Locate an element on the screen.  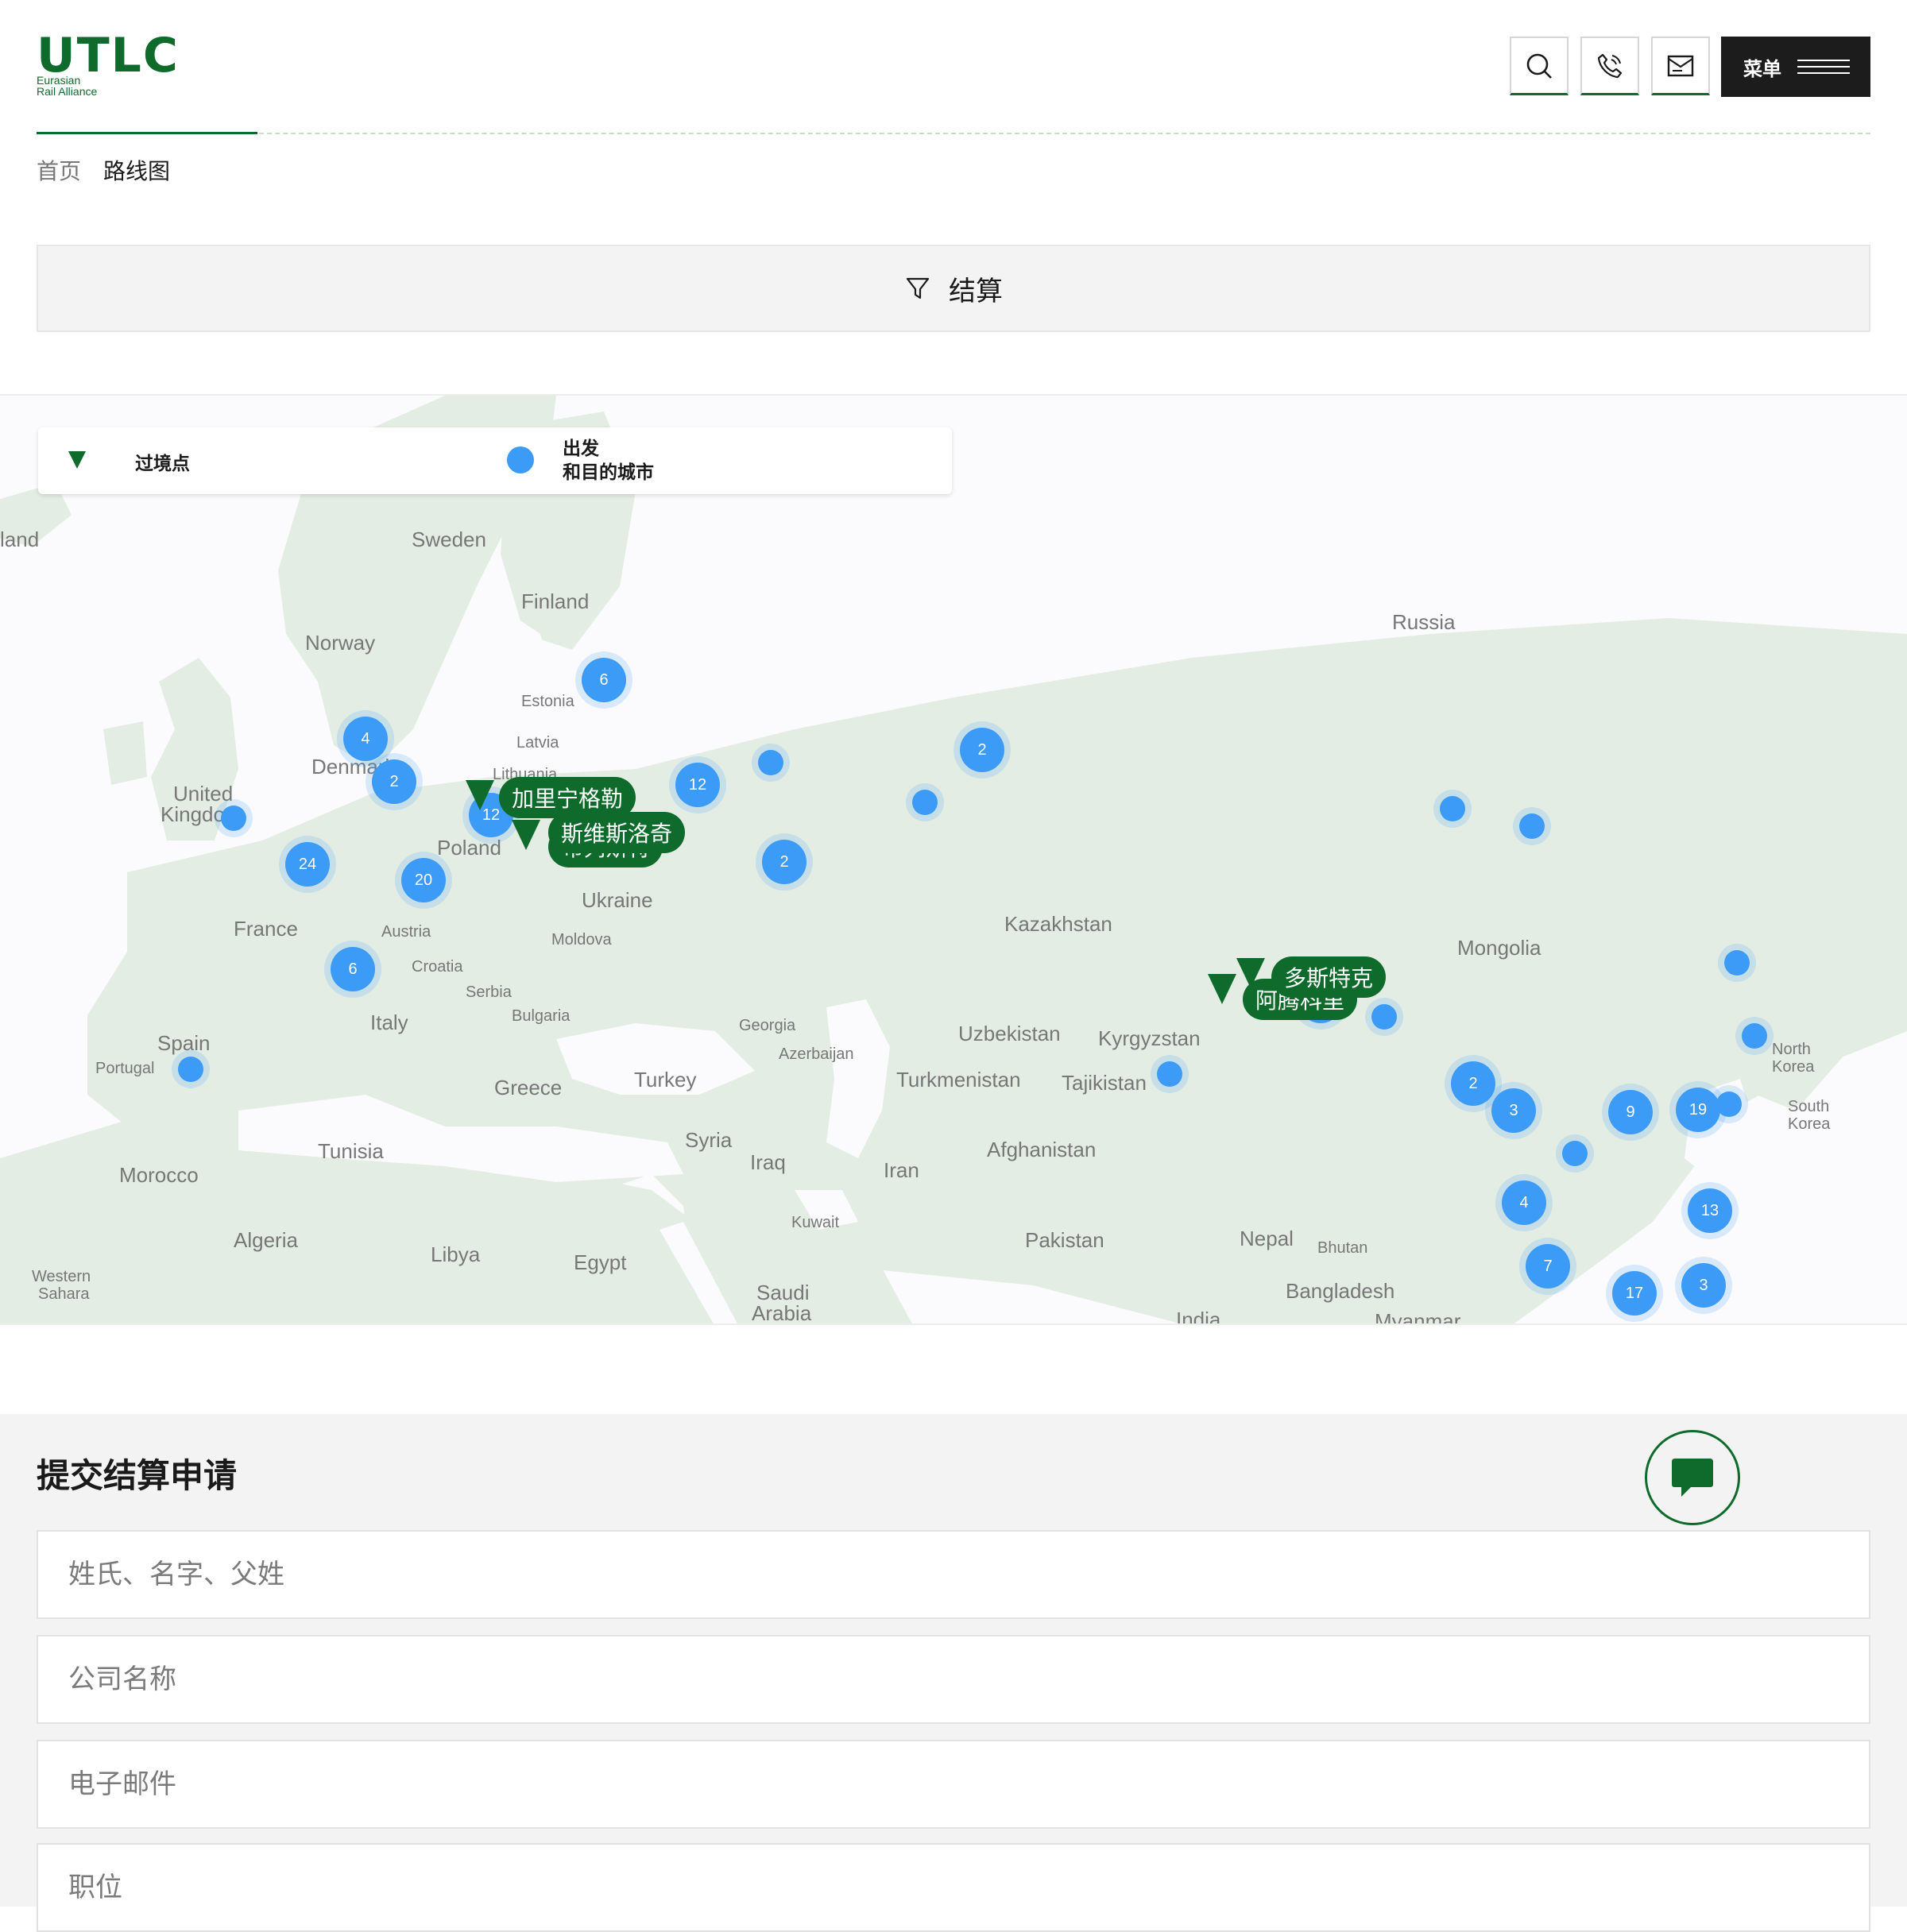
email-field is located at coordinates (953, 1784).